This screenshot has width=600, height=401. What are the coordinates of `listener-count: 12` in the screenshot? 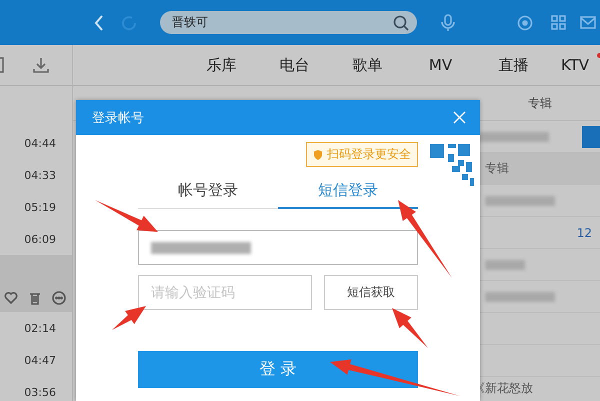 It's located at (584, 233).